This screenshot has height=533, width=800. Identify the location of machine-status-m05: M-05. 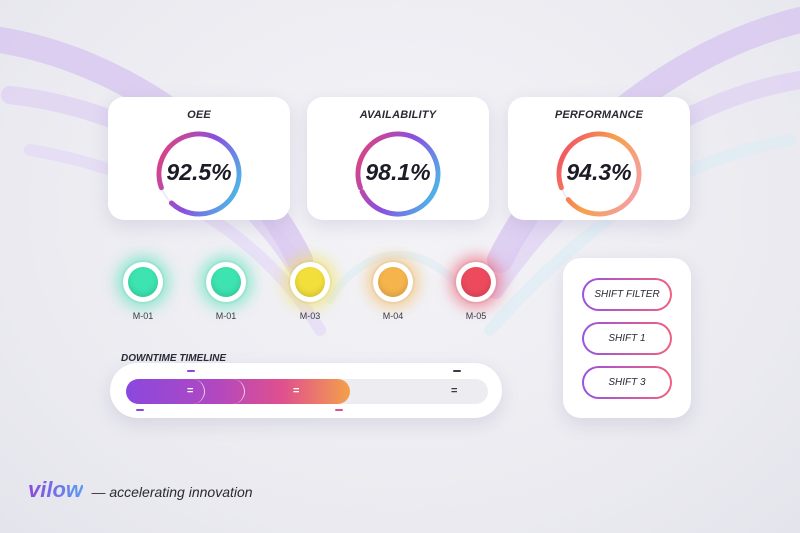
(479, 295).